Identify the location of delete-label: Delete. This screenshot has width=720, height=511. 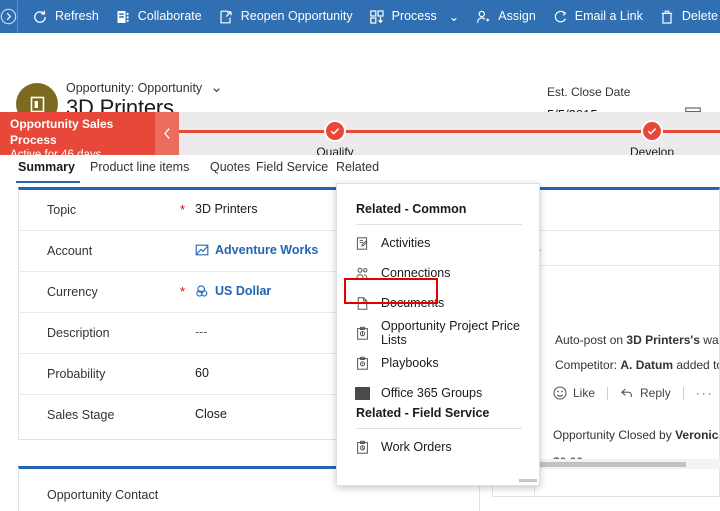
(700, 16).